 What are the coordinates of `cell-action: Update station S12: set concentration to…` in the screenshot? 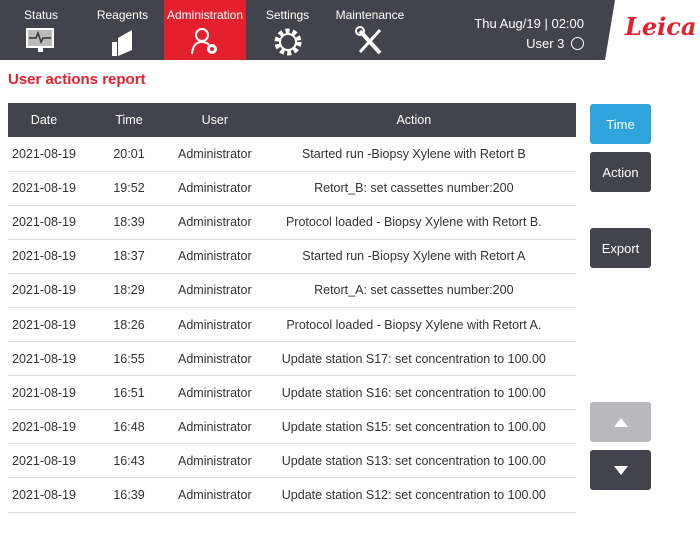 It's located at (413, 495).